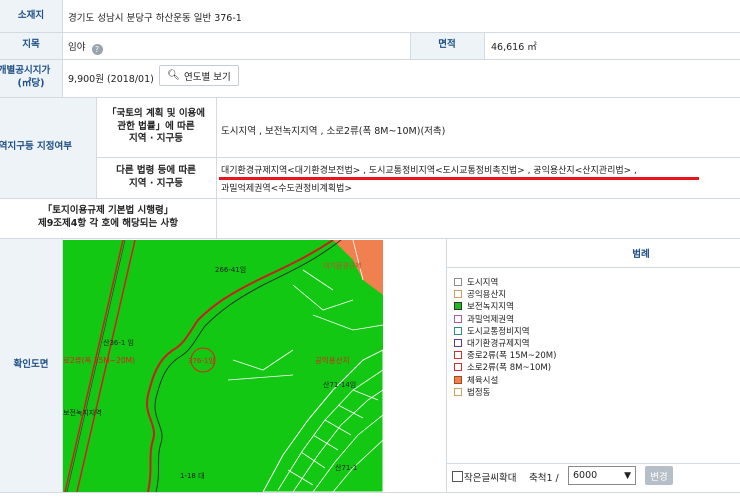  Describe the element at coordinates (593, 253) in the screenshot. I see `legend-title-bar: 범례` at that location.